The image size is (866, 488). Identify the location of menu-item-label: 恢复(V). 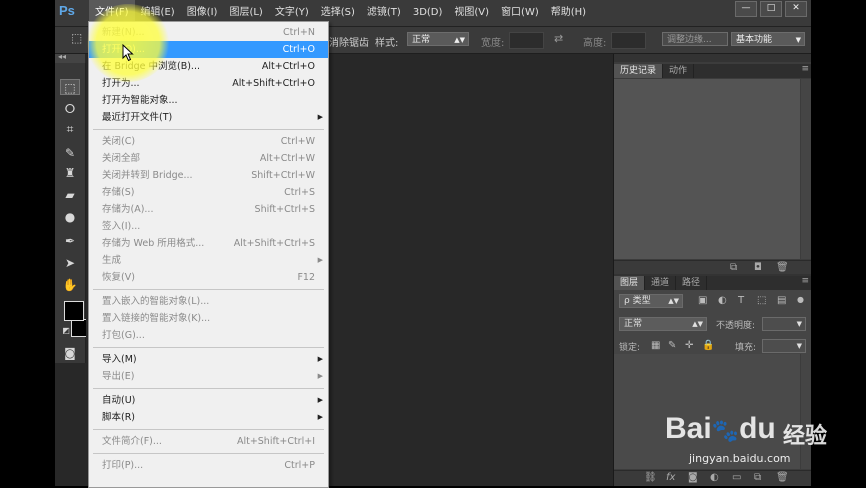
(118, 277).